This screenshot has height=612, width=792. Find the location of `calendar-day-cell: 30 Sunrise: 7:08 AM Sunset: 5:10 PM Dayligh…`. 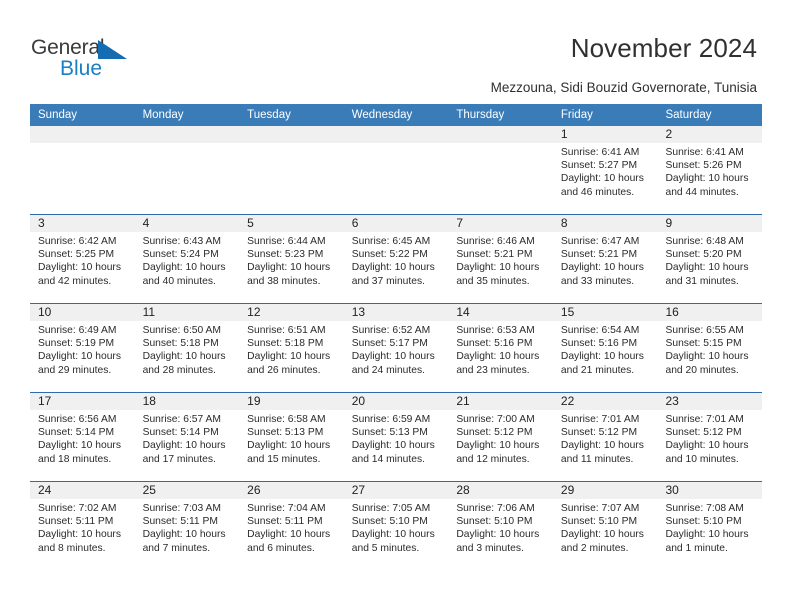

calendar-day-cell: 30 Sunrise: 7:08 AM Sunset: 5:10 PM Dayligh… is located at coordinates (710, 526).